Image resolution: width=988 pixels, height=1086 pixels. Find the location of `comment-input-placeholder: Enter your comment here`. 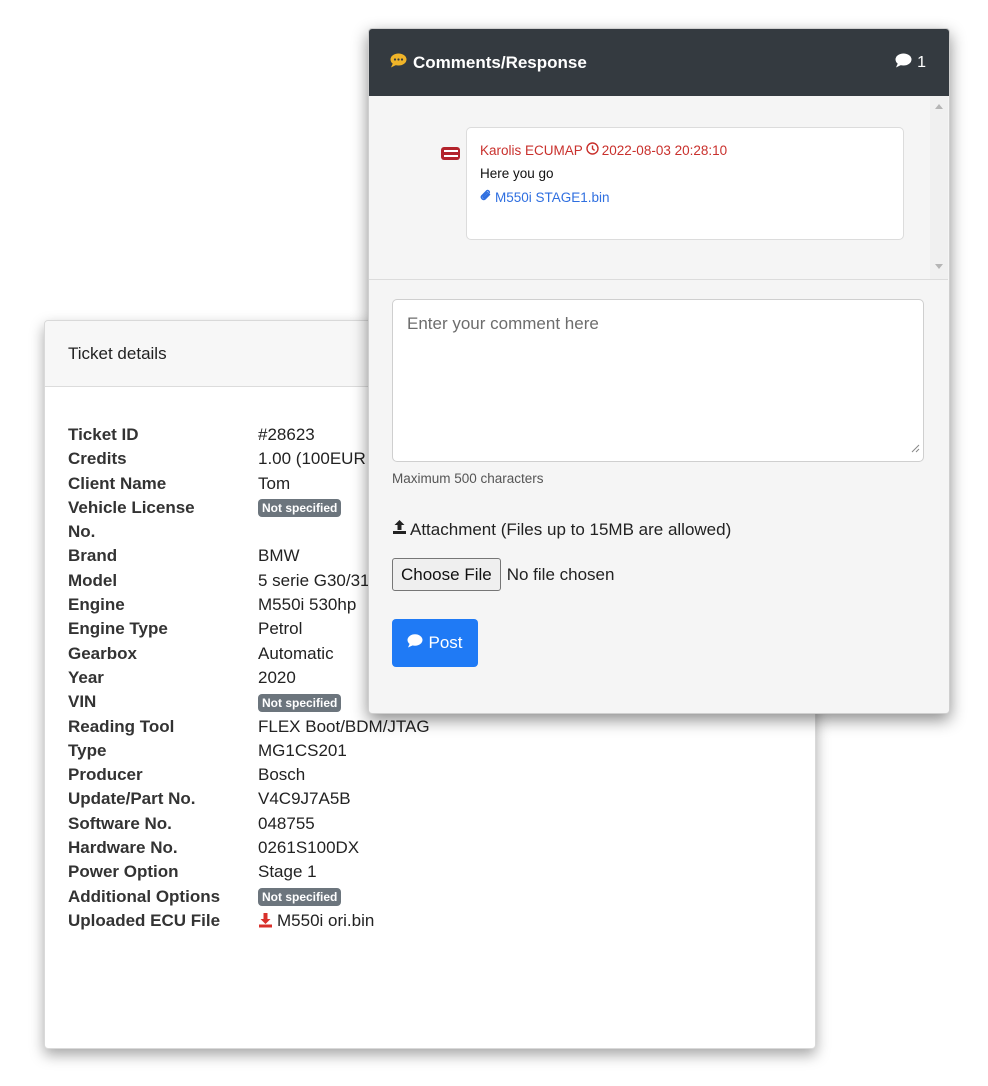

comment-input-placeholder: Enter your comment here is located at coordinates (503, 323).